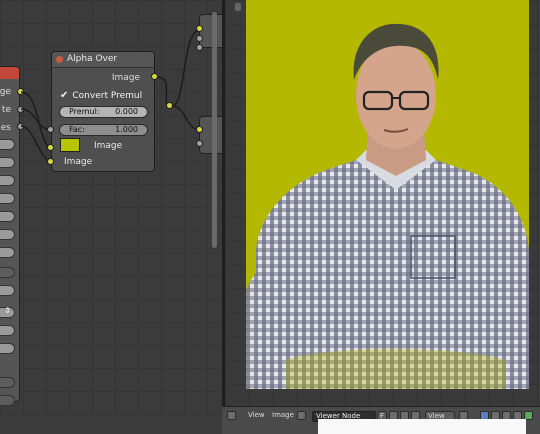 The image size is (540, 434). I want to click on fac-input-socket, so click(50, 129).